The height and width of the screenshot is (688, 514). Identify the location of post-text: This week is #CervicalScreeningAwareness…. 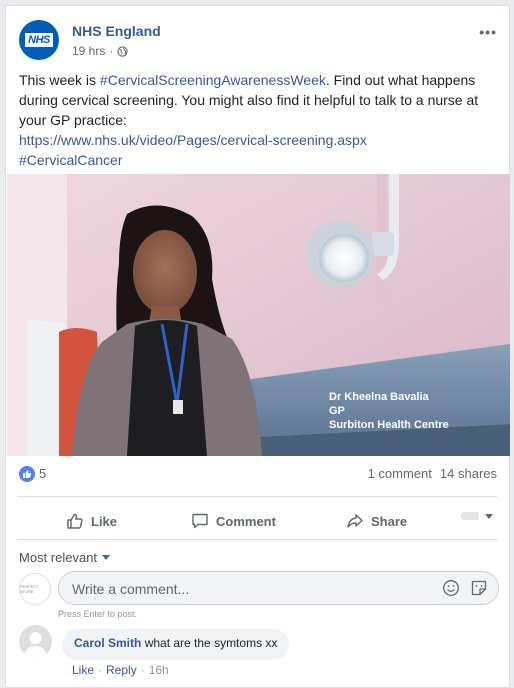
(249, 120).